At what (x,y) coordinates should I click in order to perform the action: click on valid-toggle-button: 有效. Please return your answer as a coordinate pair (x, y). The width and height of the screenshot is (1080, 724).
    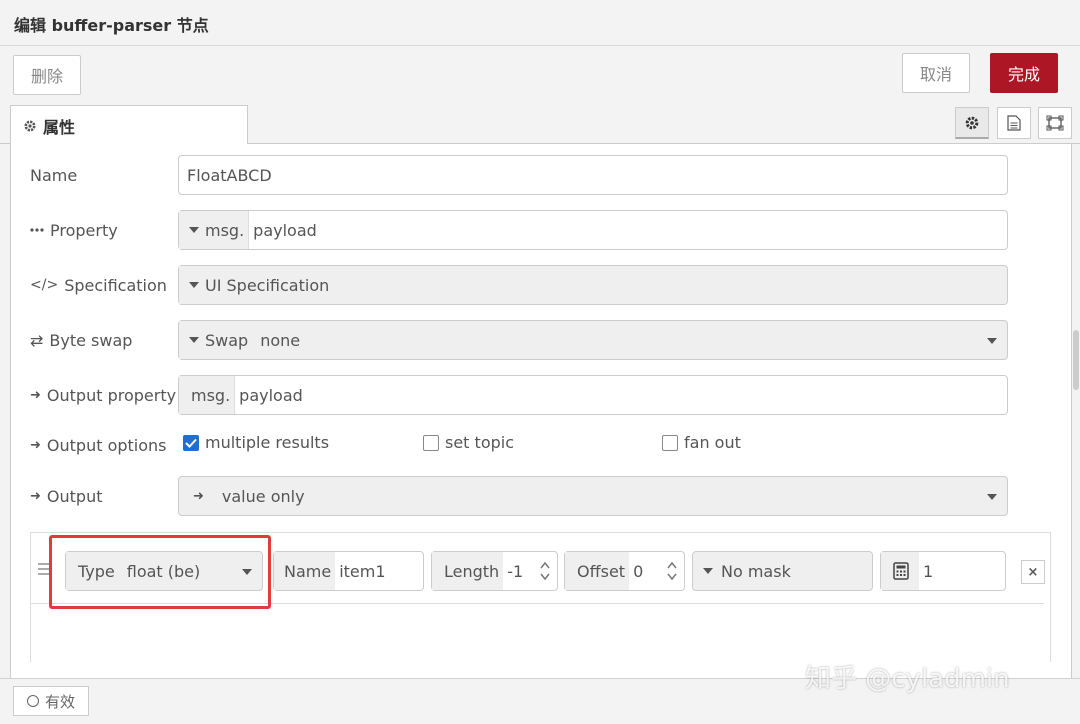
    Looking at the image, I should click on (51, 701).